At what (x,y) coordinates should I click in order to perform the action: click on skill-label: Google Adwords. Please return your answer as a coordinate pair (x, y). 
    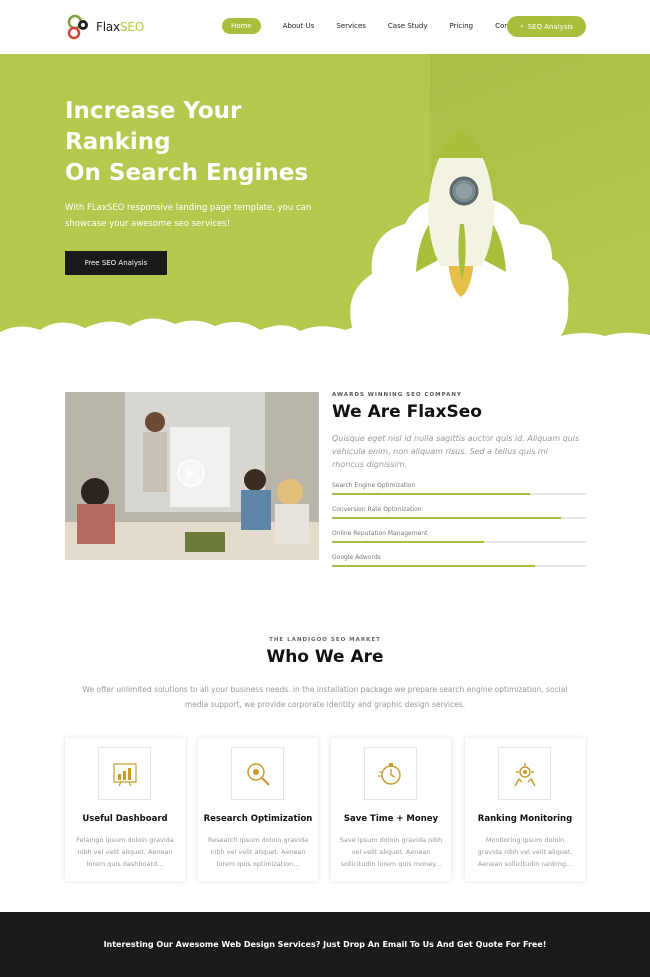
    Looking at the image, I should click on (356, 557).